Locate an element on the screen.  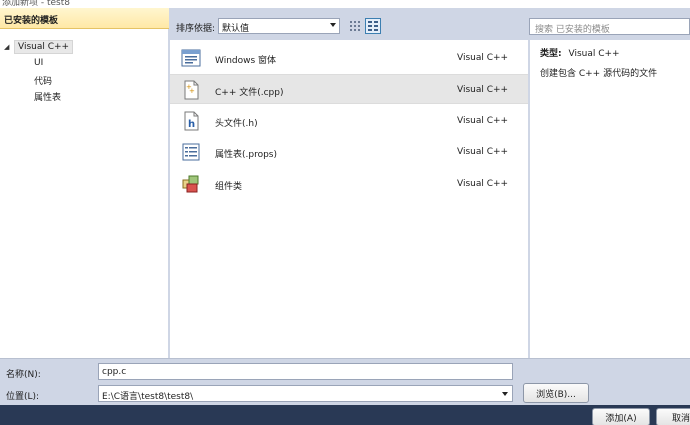
header-file-icon: h is located at coordinates (191, 121).